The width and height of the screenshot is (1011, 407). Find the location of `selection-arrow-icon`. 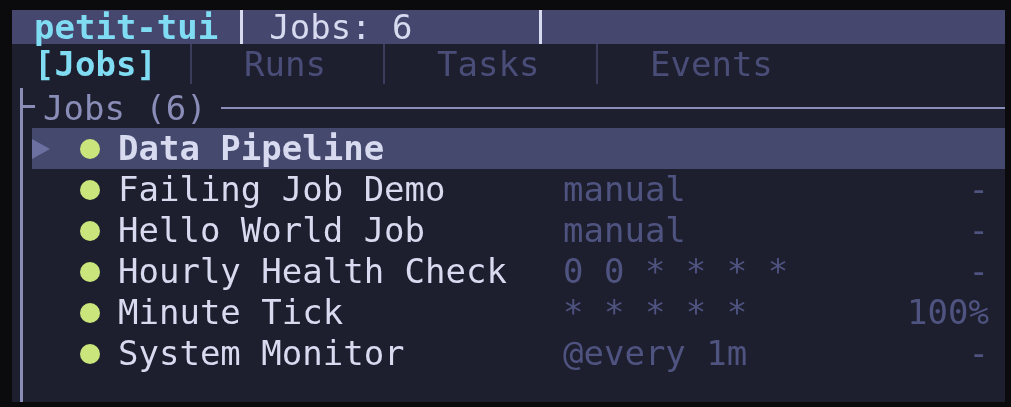

selection-arrow-icon is located at coordinates (41, 148).